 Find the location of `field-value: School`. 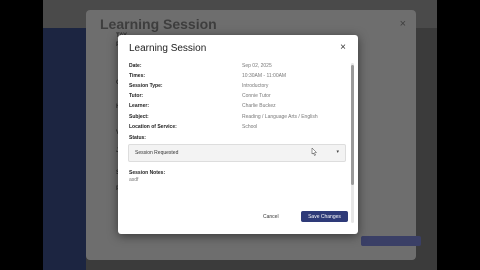

field-value: School is located at coordinates (250, 127).